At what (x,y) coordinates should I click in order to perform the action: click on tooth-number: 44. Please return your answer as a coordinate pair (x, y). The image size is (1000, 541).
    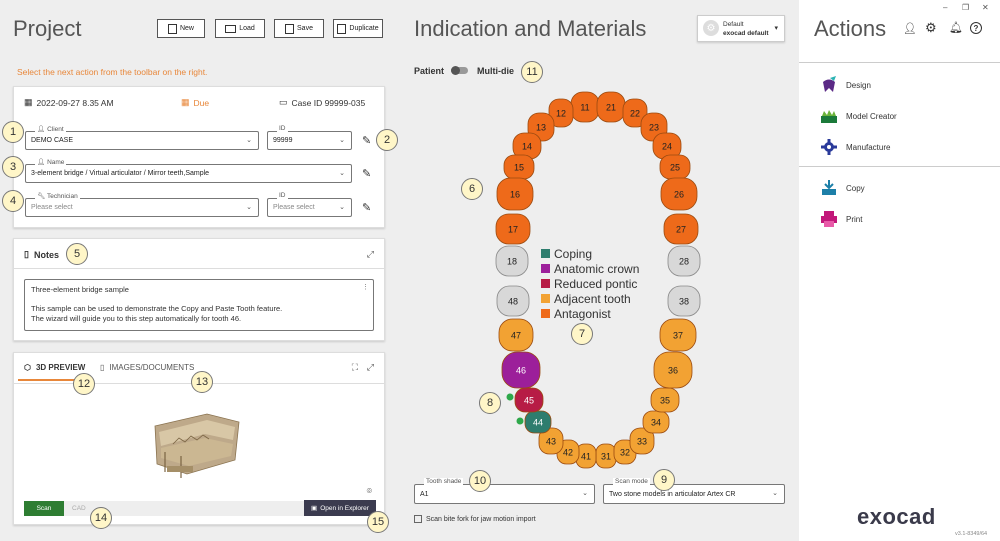
    Looking at the image, I should click on (538, 423).